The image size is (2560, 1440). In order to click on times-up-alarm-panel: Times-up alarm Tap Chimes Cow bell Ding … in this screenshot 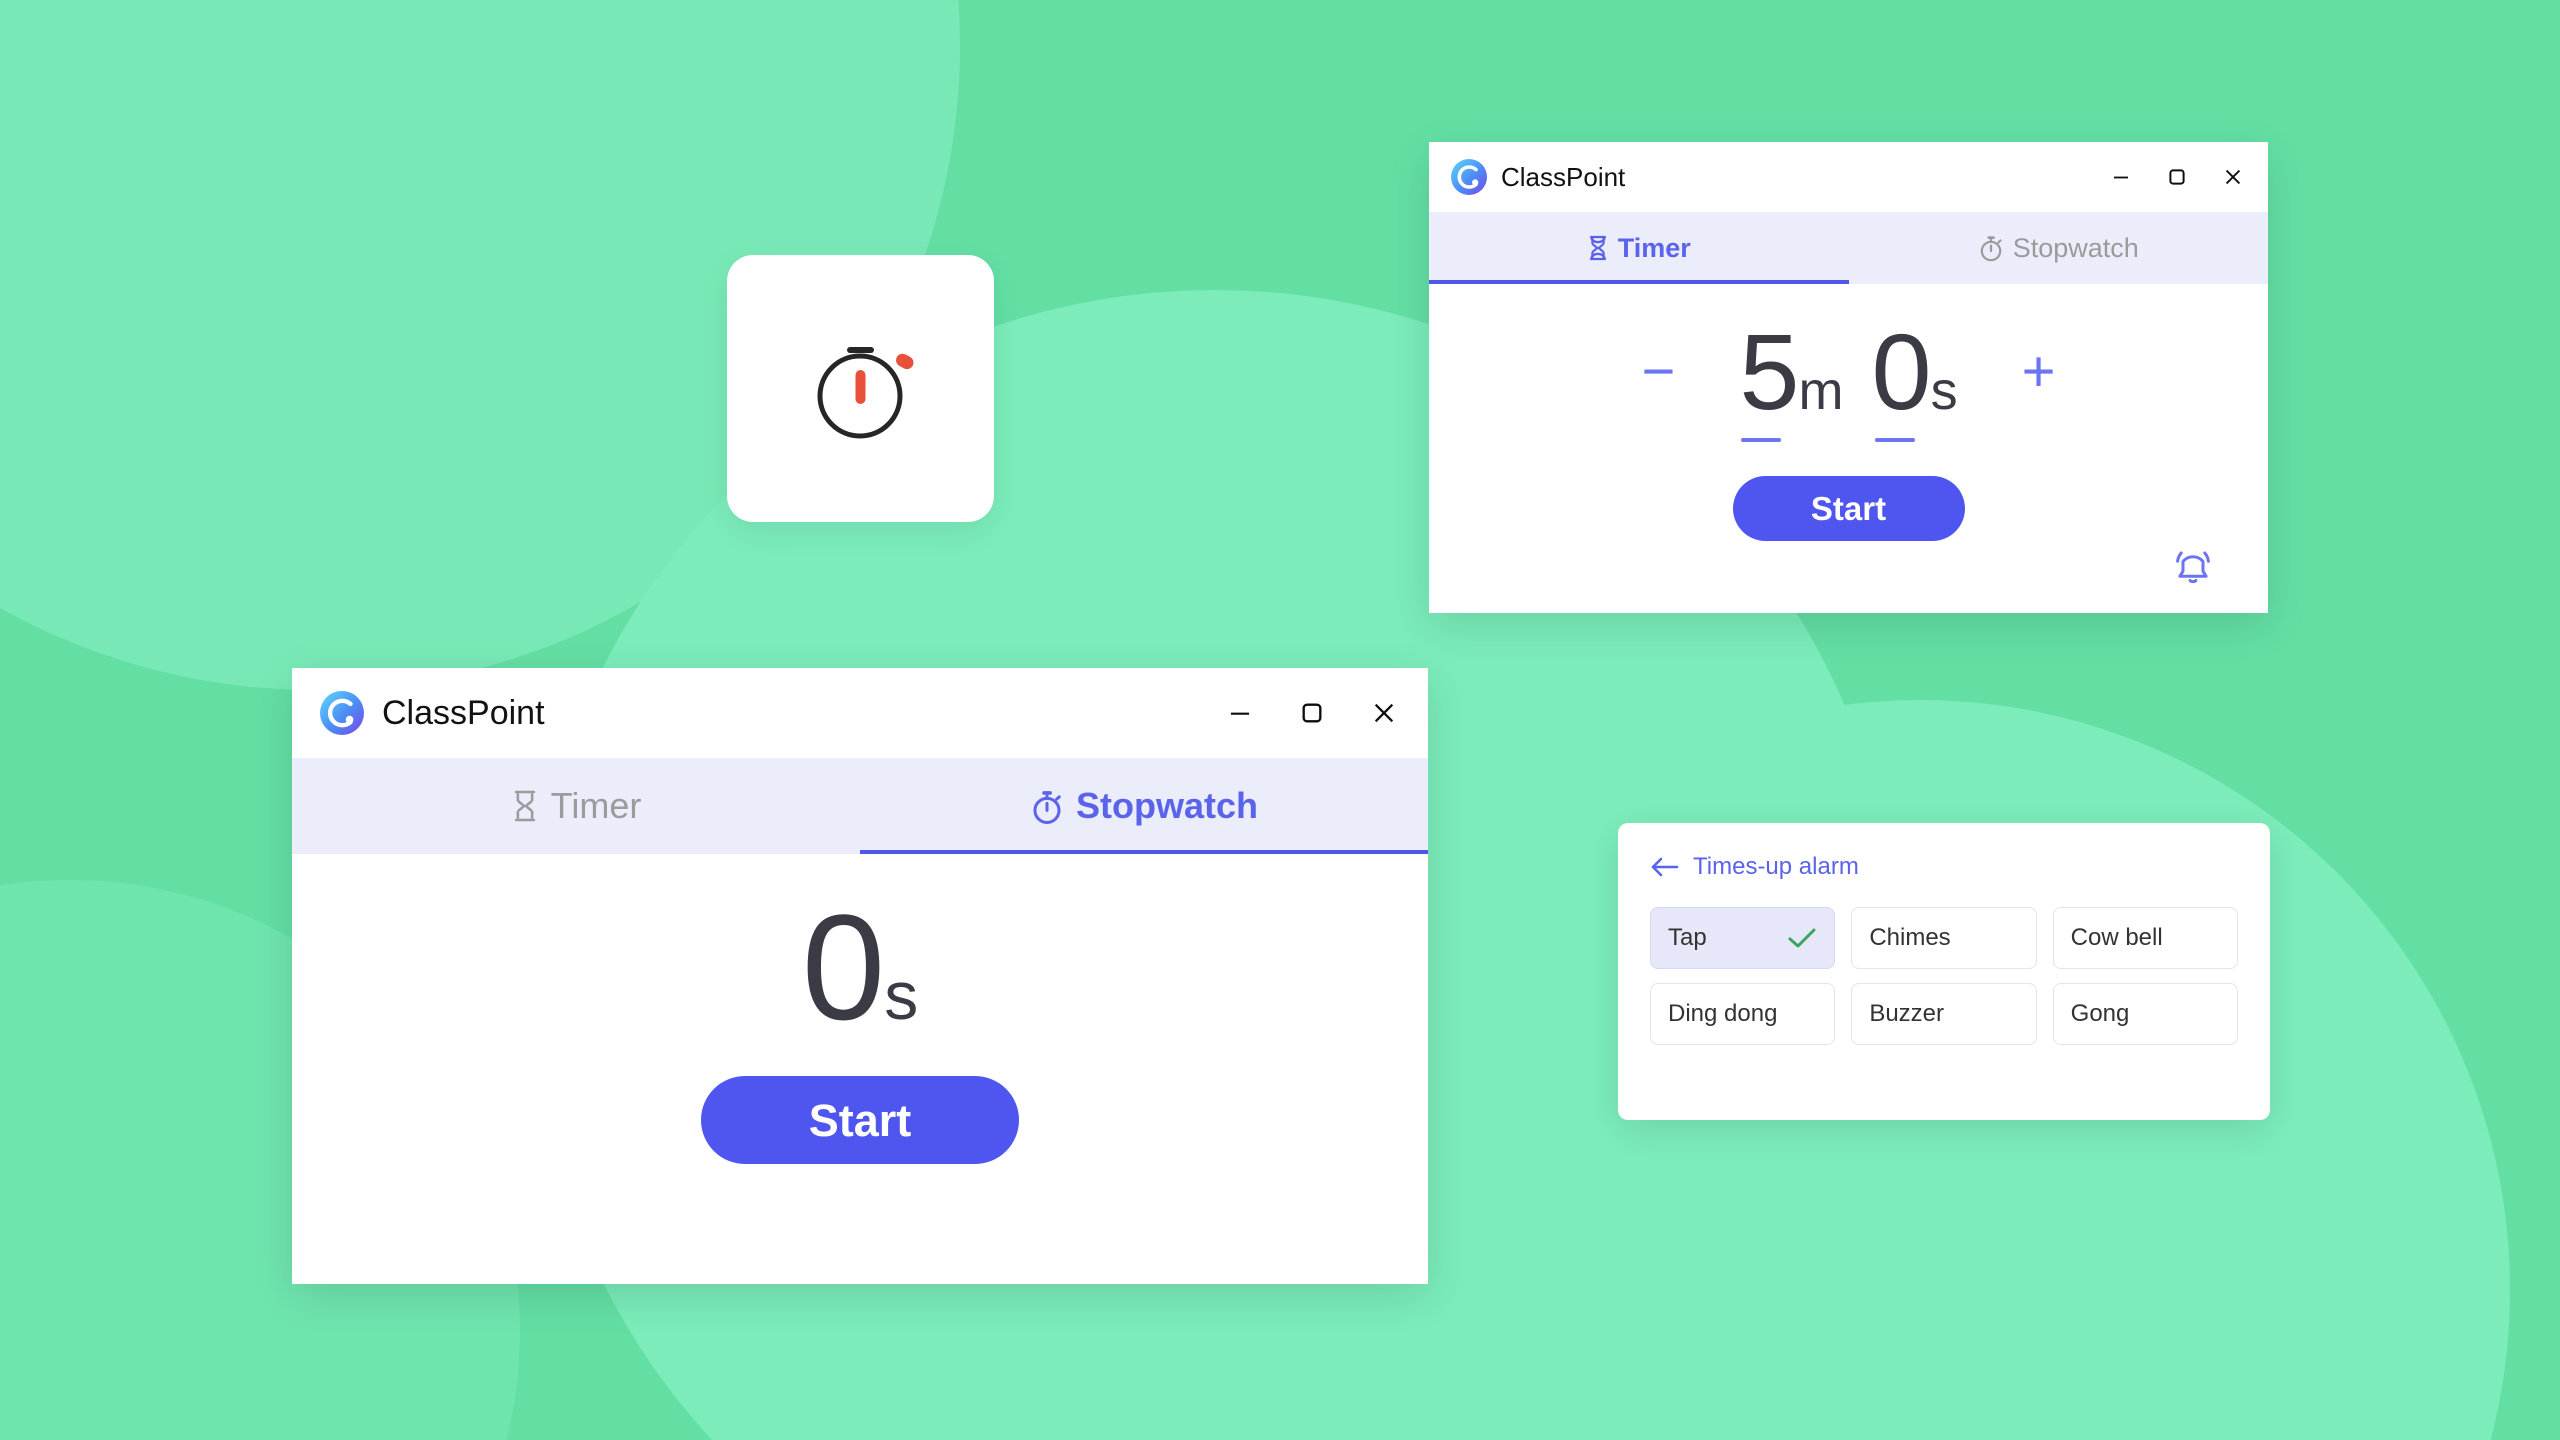, I will do `click(1944, 971)`.